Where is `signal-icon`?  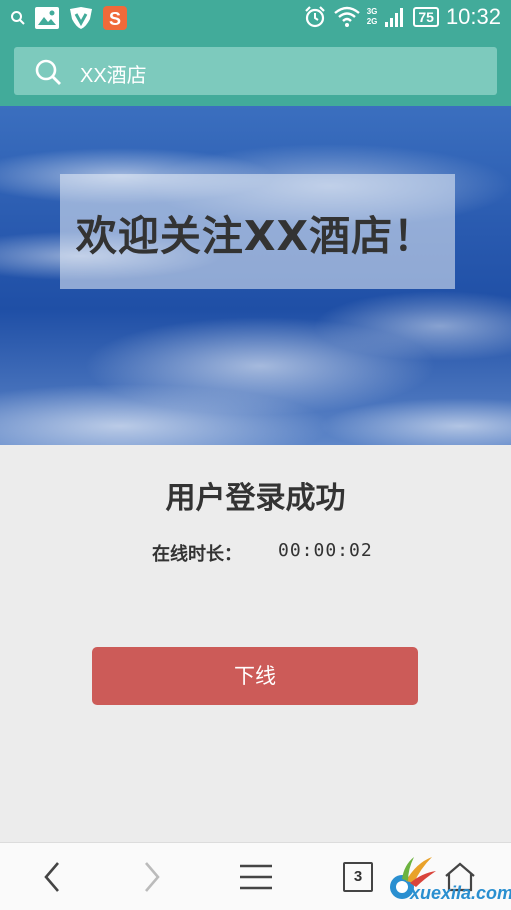
signal-icon is located at coordinates (394, 17).